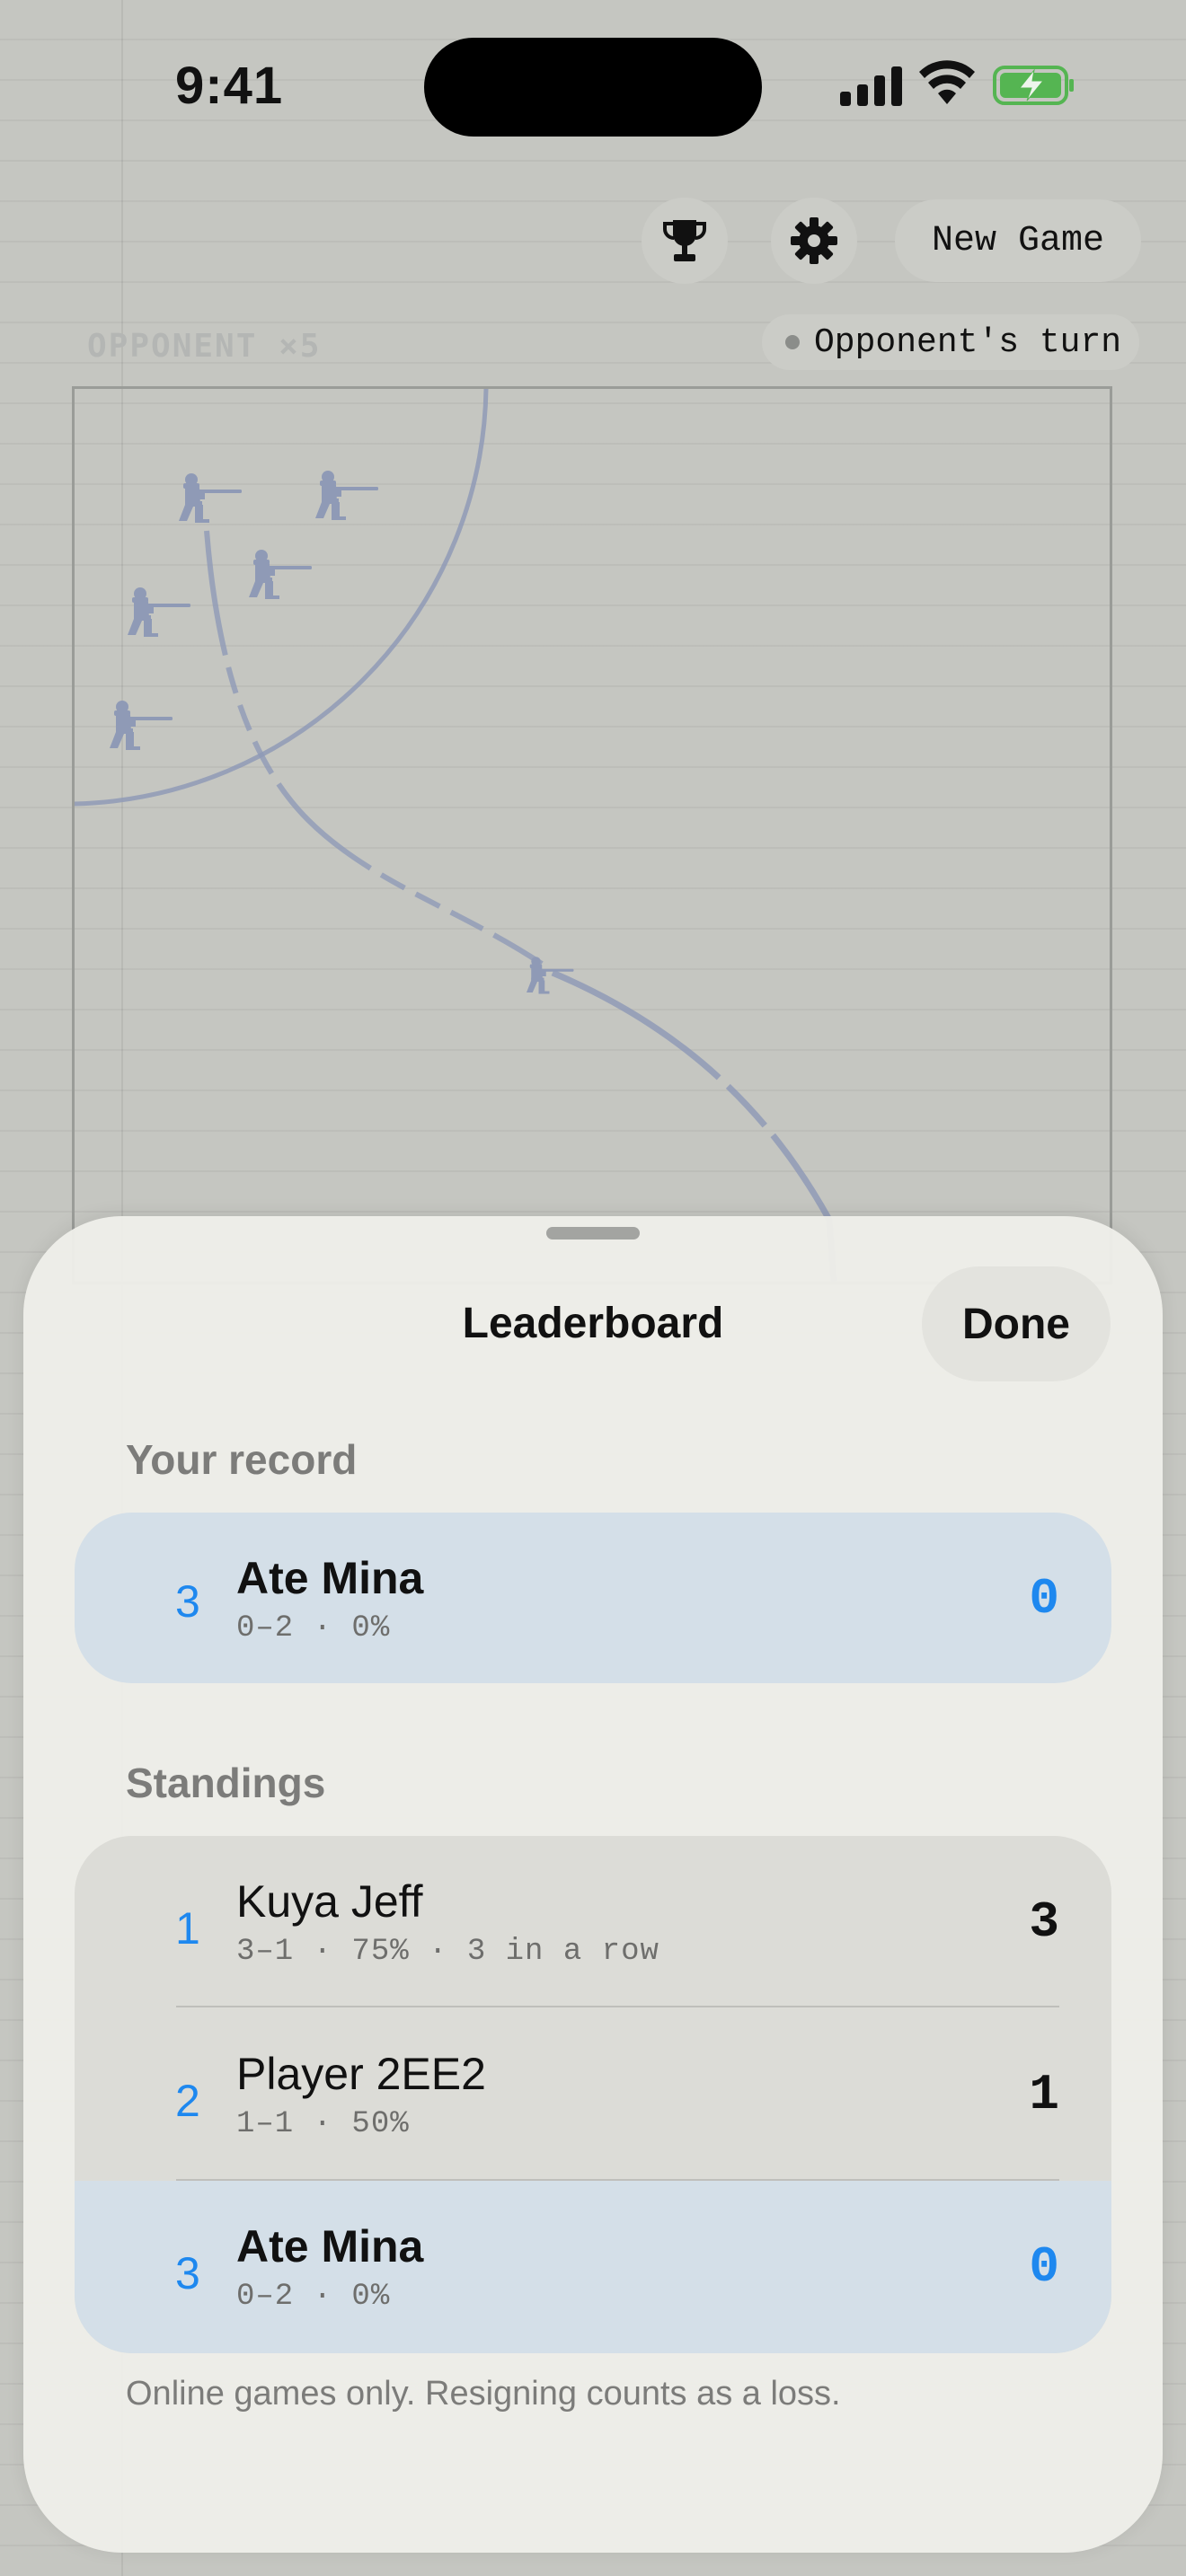 This screenshot has width=1186, height=2576. Describe the element at coordinates (593, 1323) in the screenshot. I see `sheet-title: Leaderboard` at that location.